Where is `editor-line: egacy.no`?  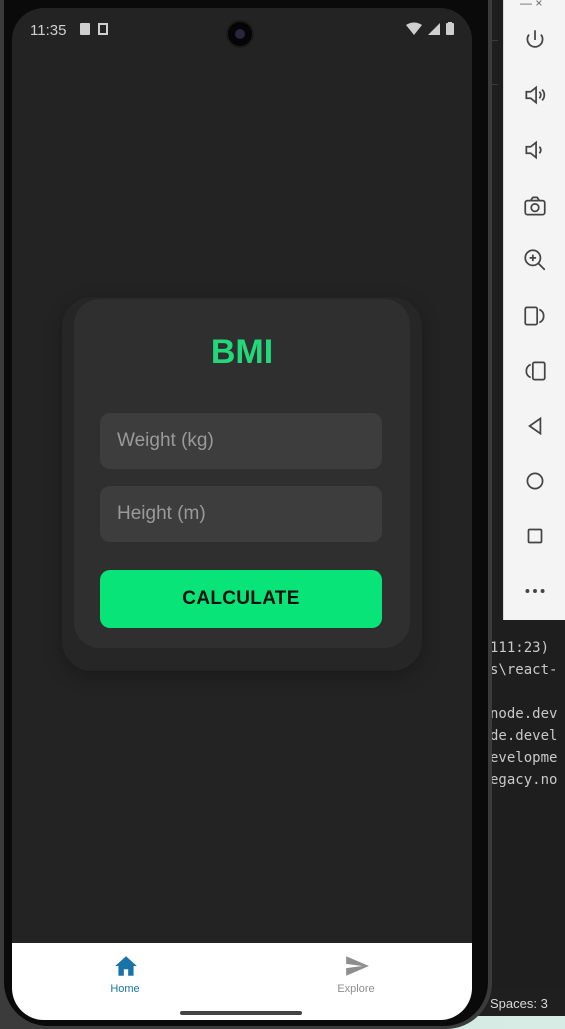
editor-line: egacy.no is located at coordinates (524, 780).